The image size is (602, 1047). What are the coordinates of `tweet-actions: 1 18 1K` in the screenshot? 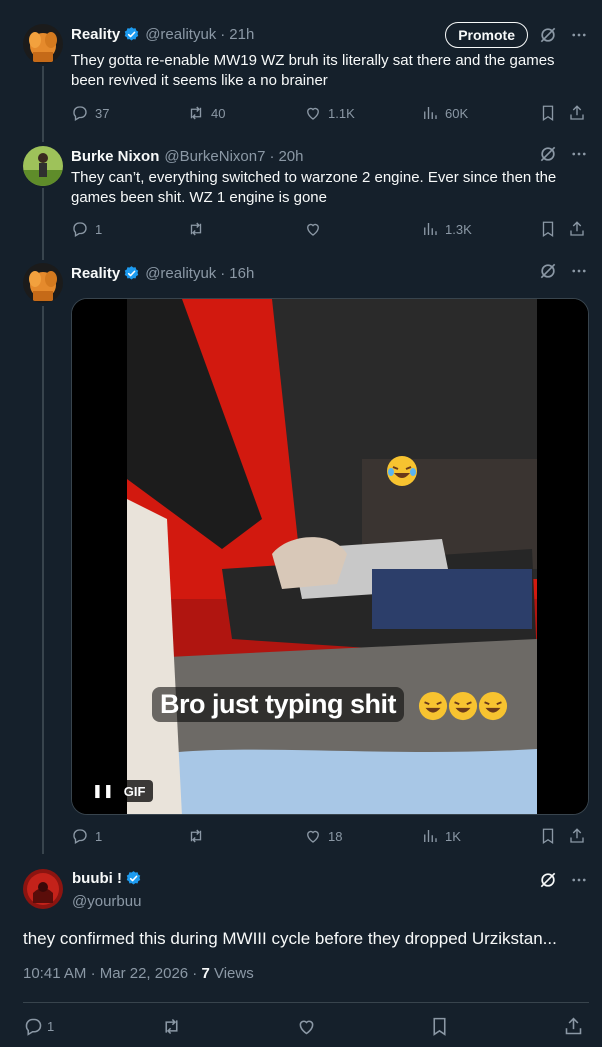 It's located at (331, 837).